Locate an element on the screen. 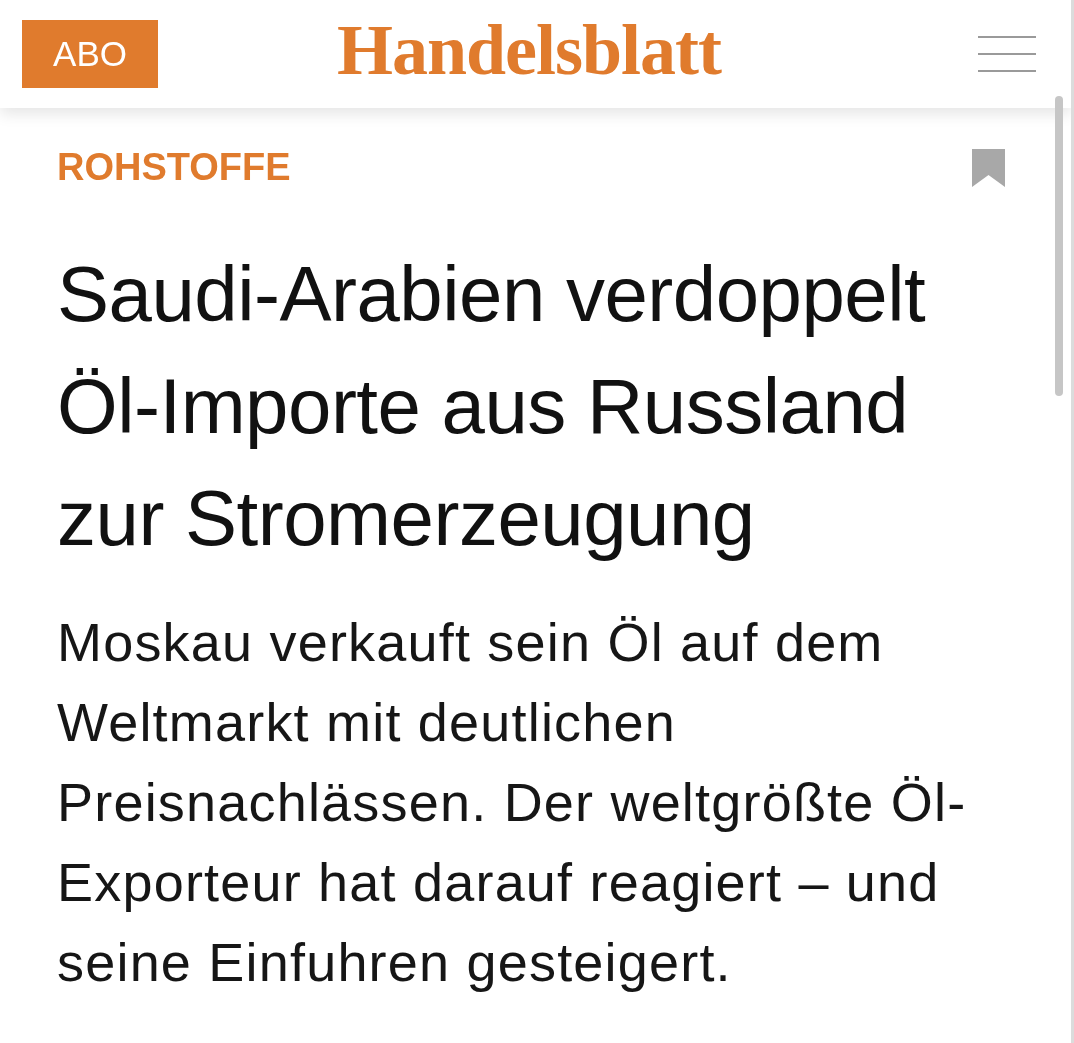  subscribe-button: ABO is located at coordinates (90, 54).